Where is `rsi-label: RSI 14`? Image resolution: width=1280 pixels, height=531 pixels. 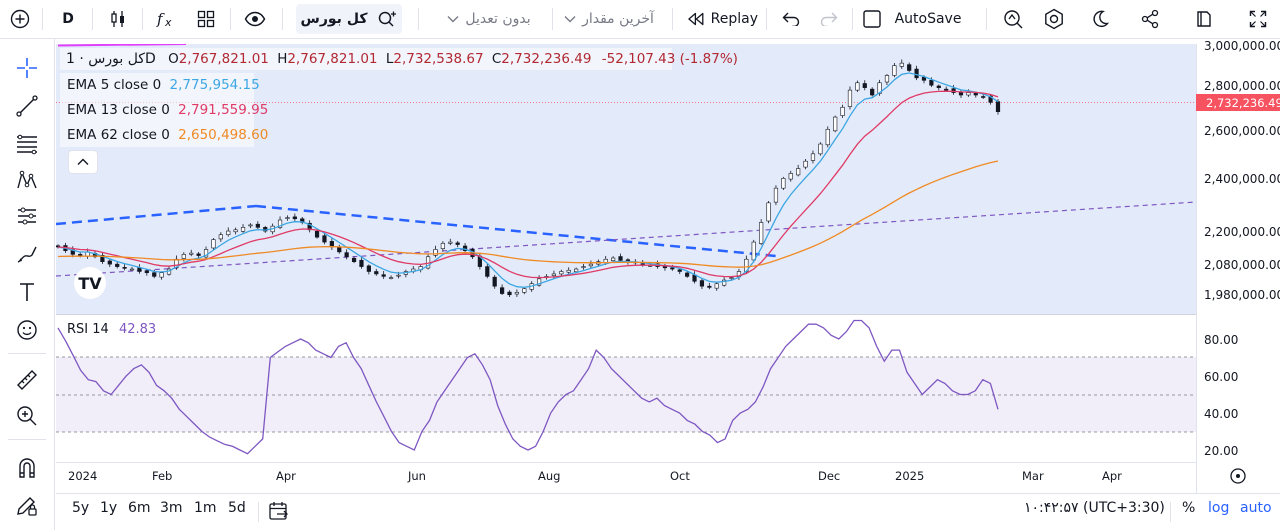
rsi-label: RSI 14 is located at coordinates (88, 329).